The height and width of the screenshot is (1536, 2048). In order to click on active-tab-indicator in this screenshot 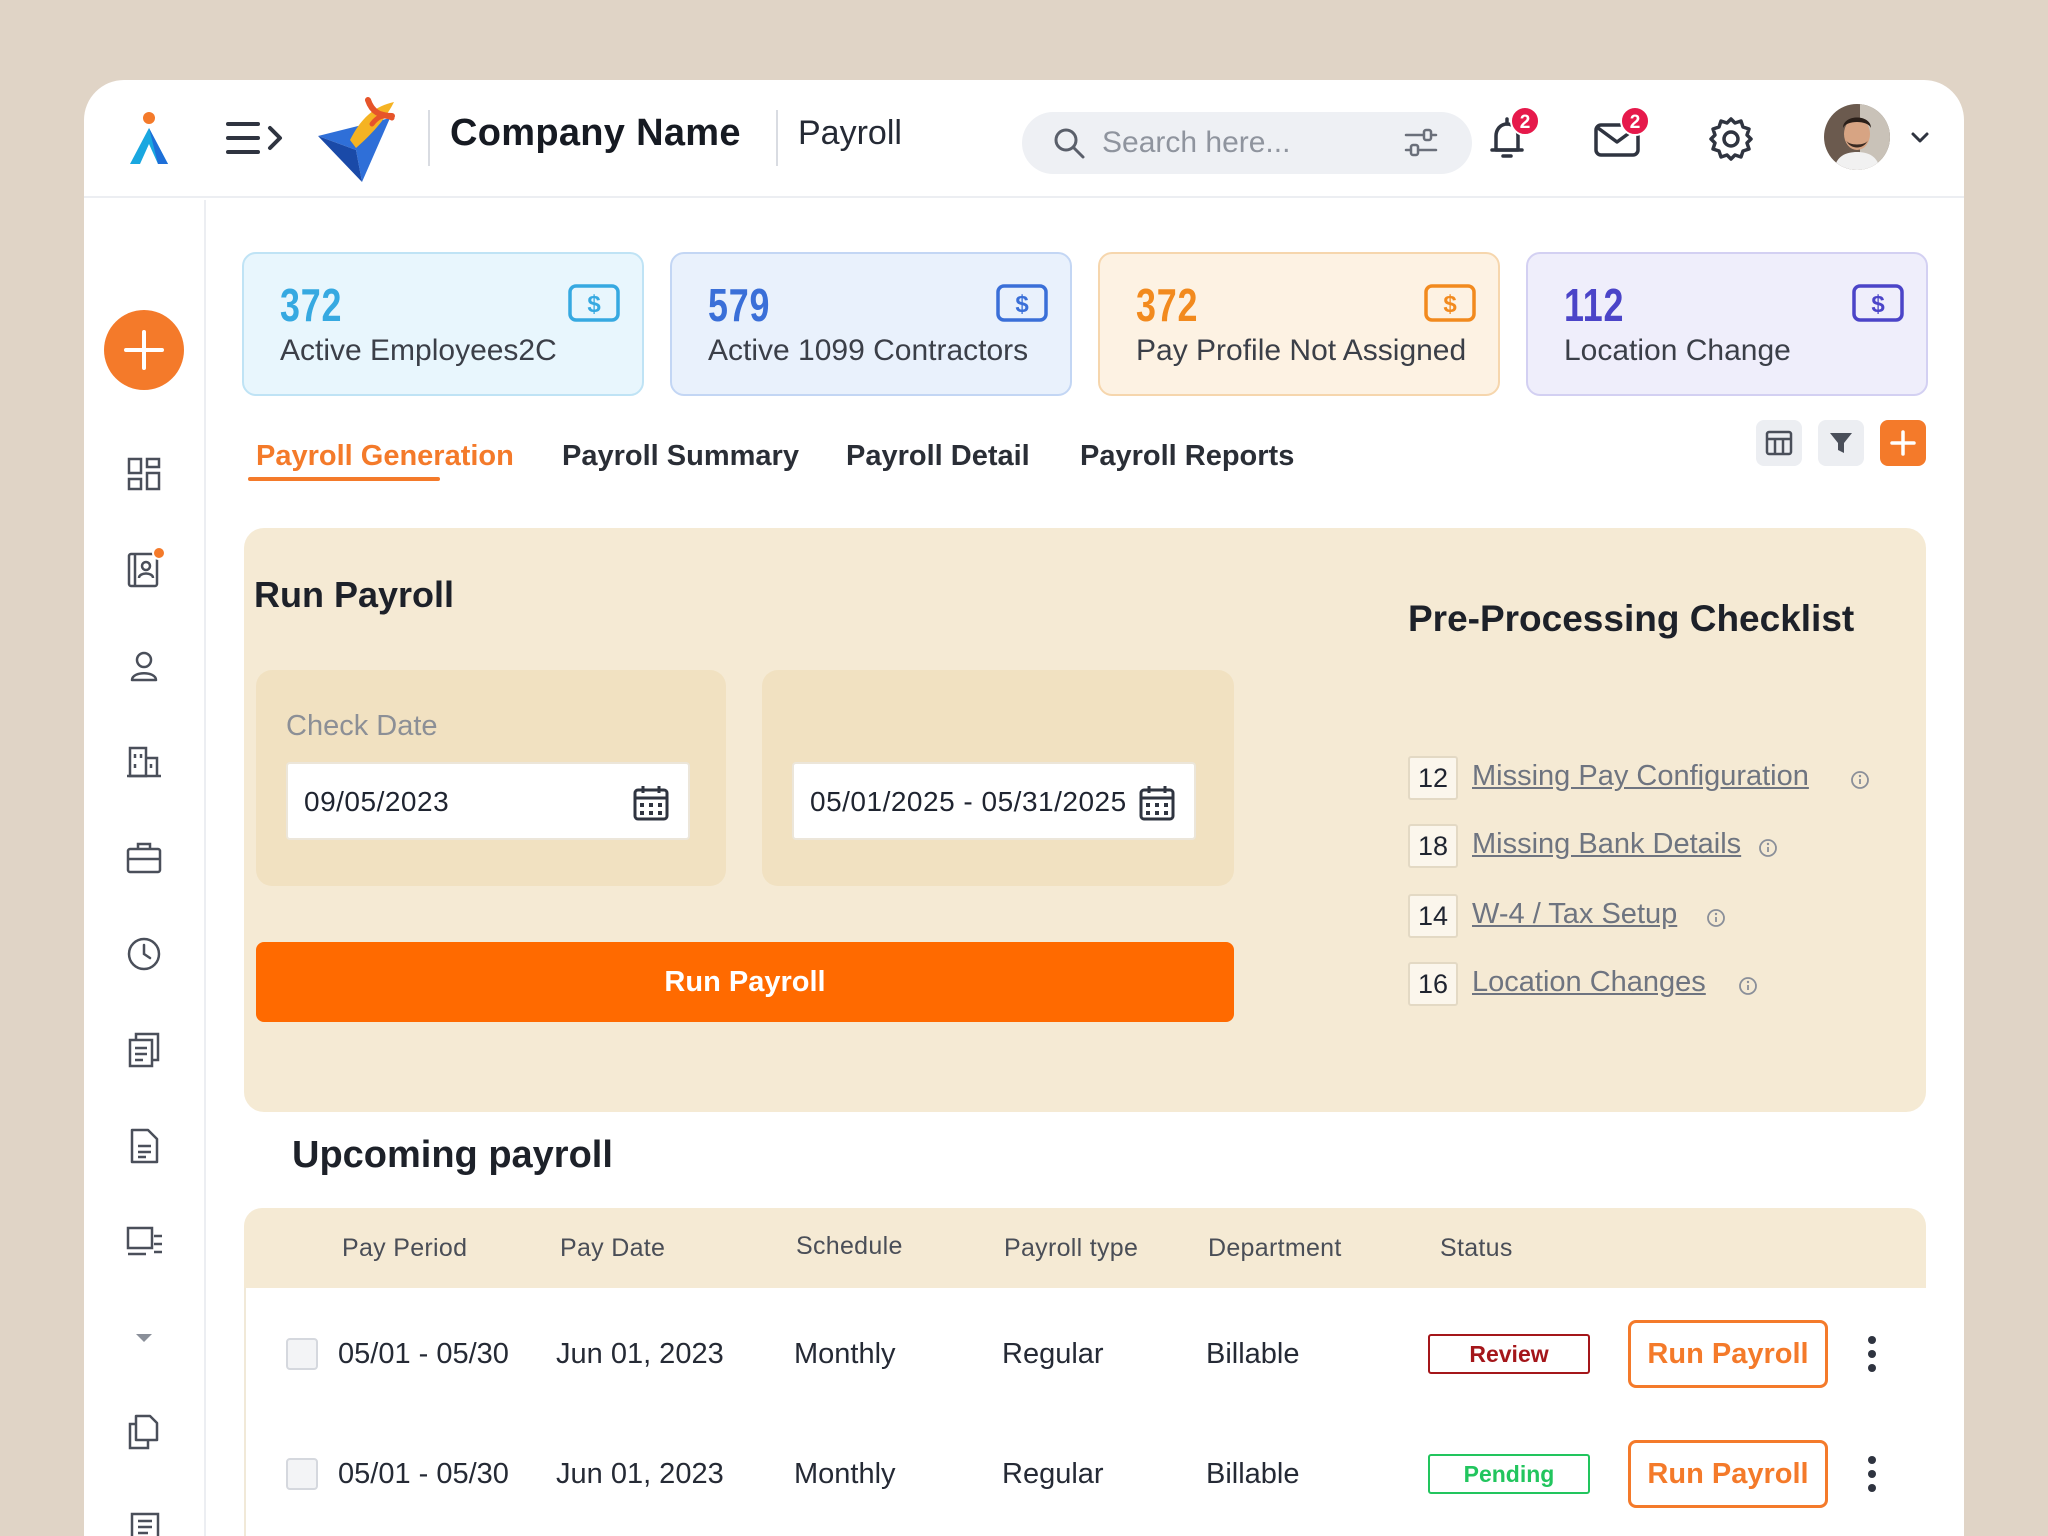, I will do `click(344, 479)`.